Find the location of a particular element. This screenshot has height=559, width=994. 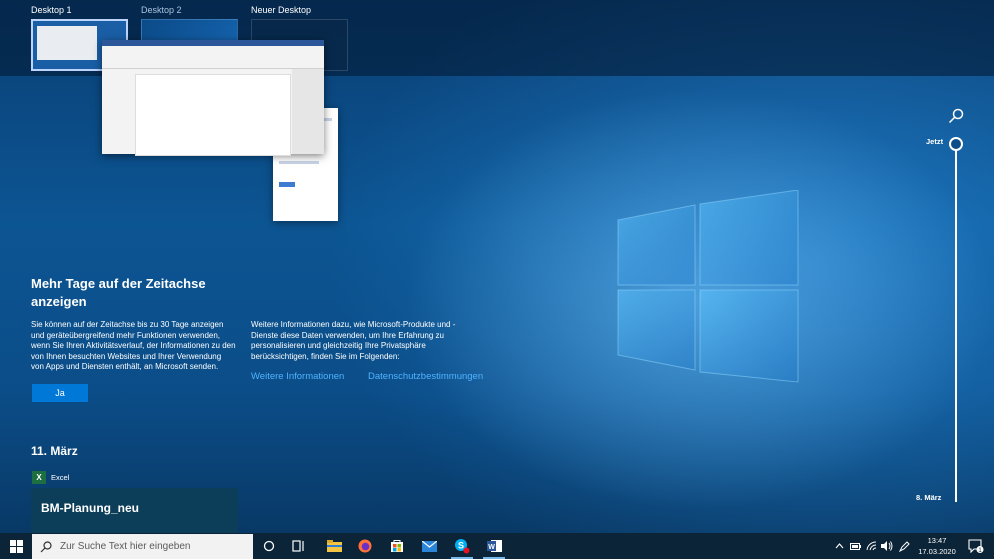

clock: 13:47 17.03.2020 is located at coordinates (937, 546).